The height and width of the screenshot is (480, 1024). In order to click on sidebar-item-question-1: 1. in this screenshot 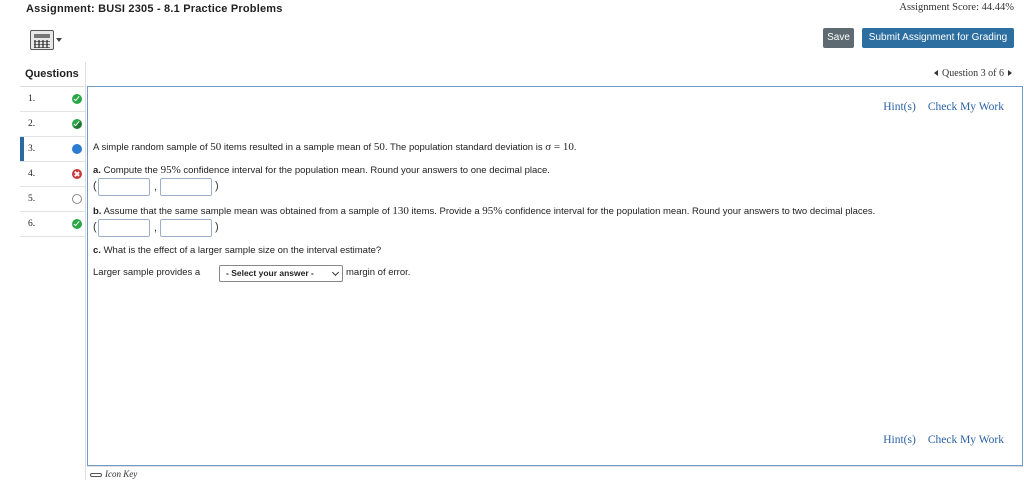, I will do `click(52, 99)`.